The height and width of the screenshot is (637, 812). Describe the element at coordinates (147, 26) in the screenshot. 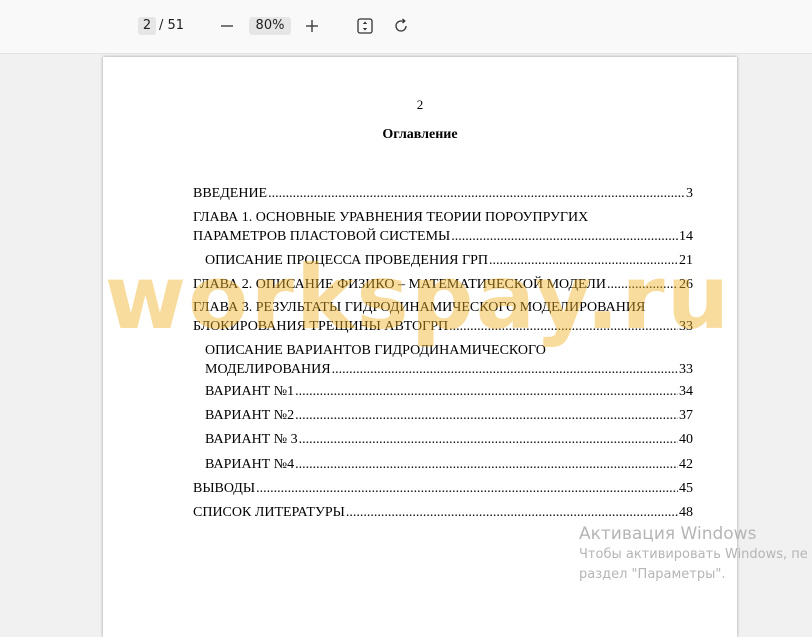

I see `page-number-input: 2` at that location.